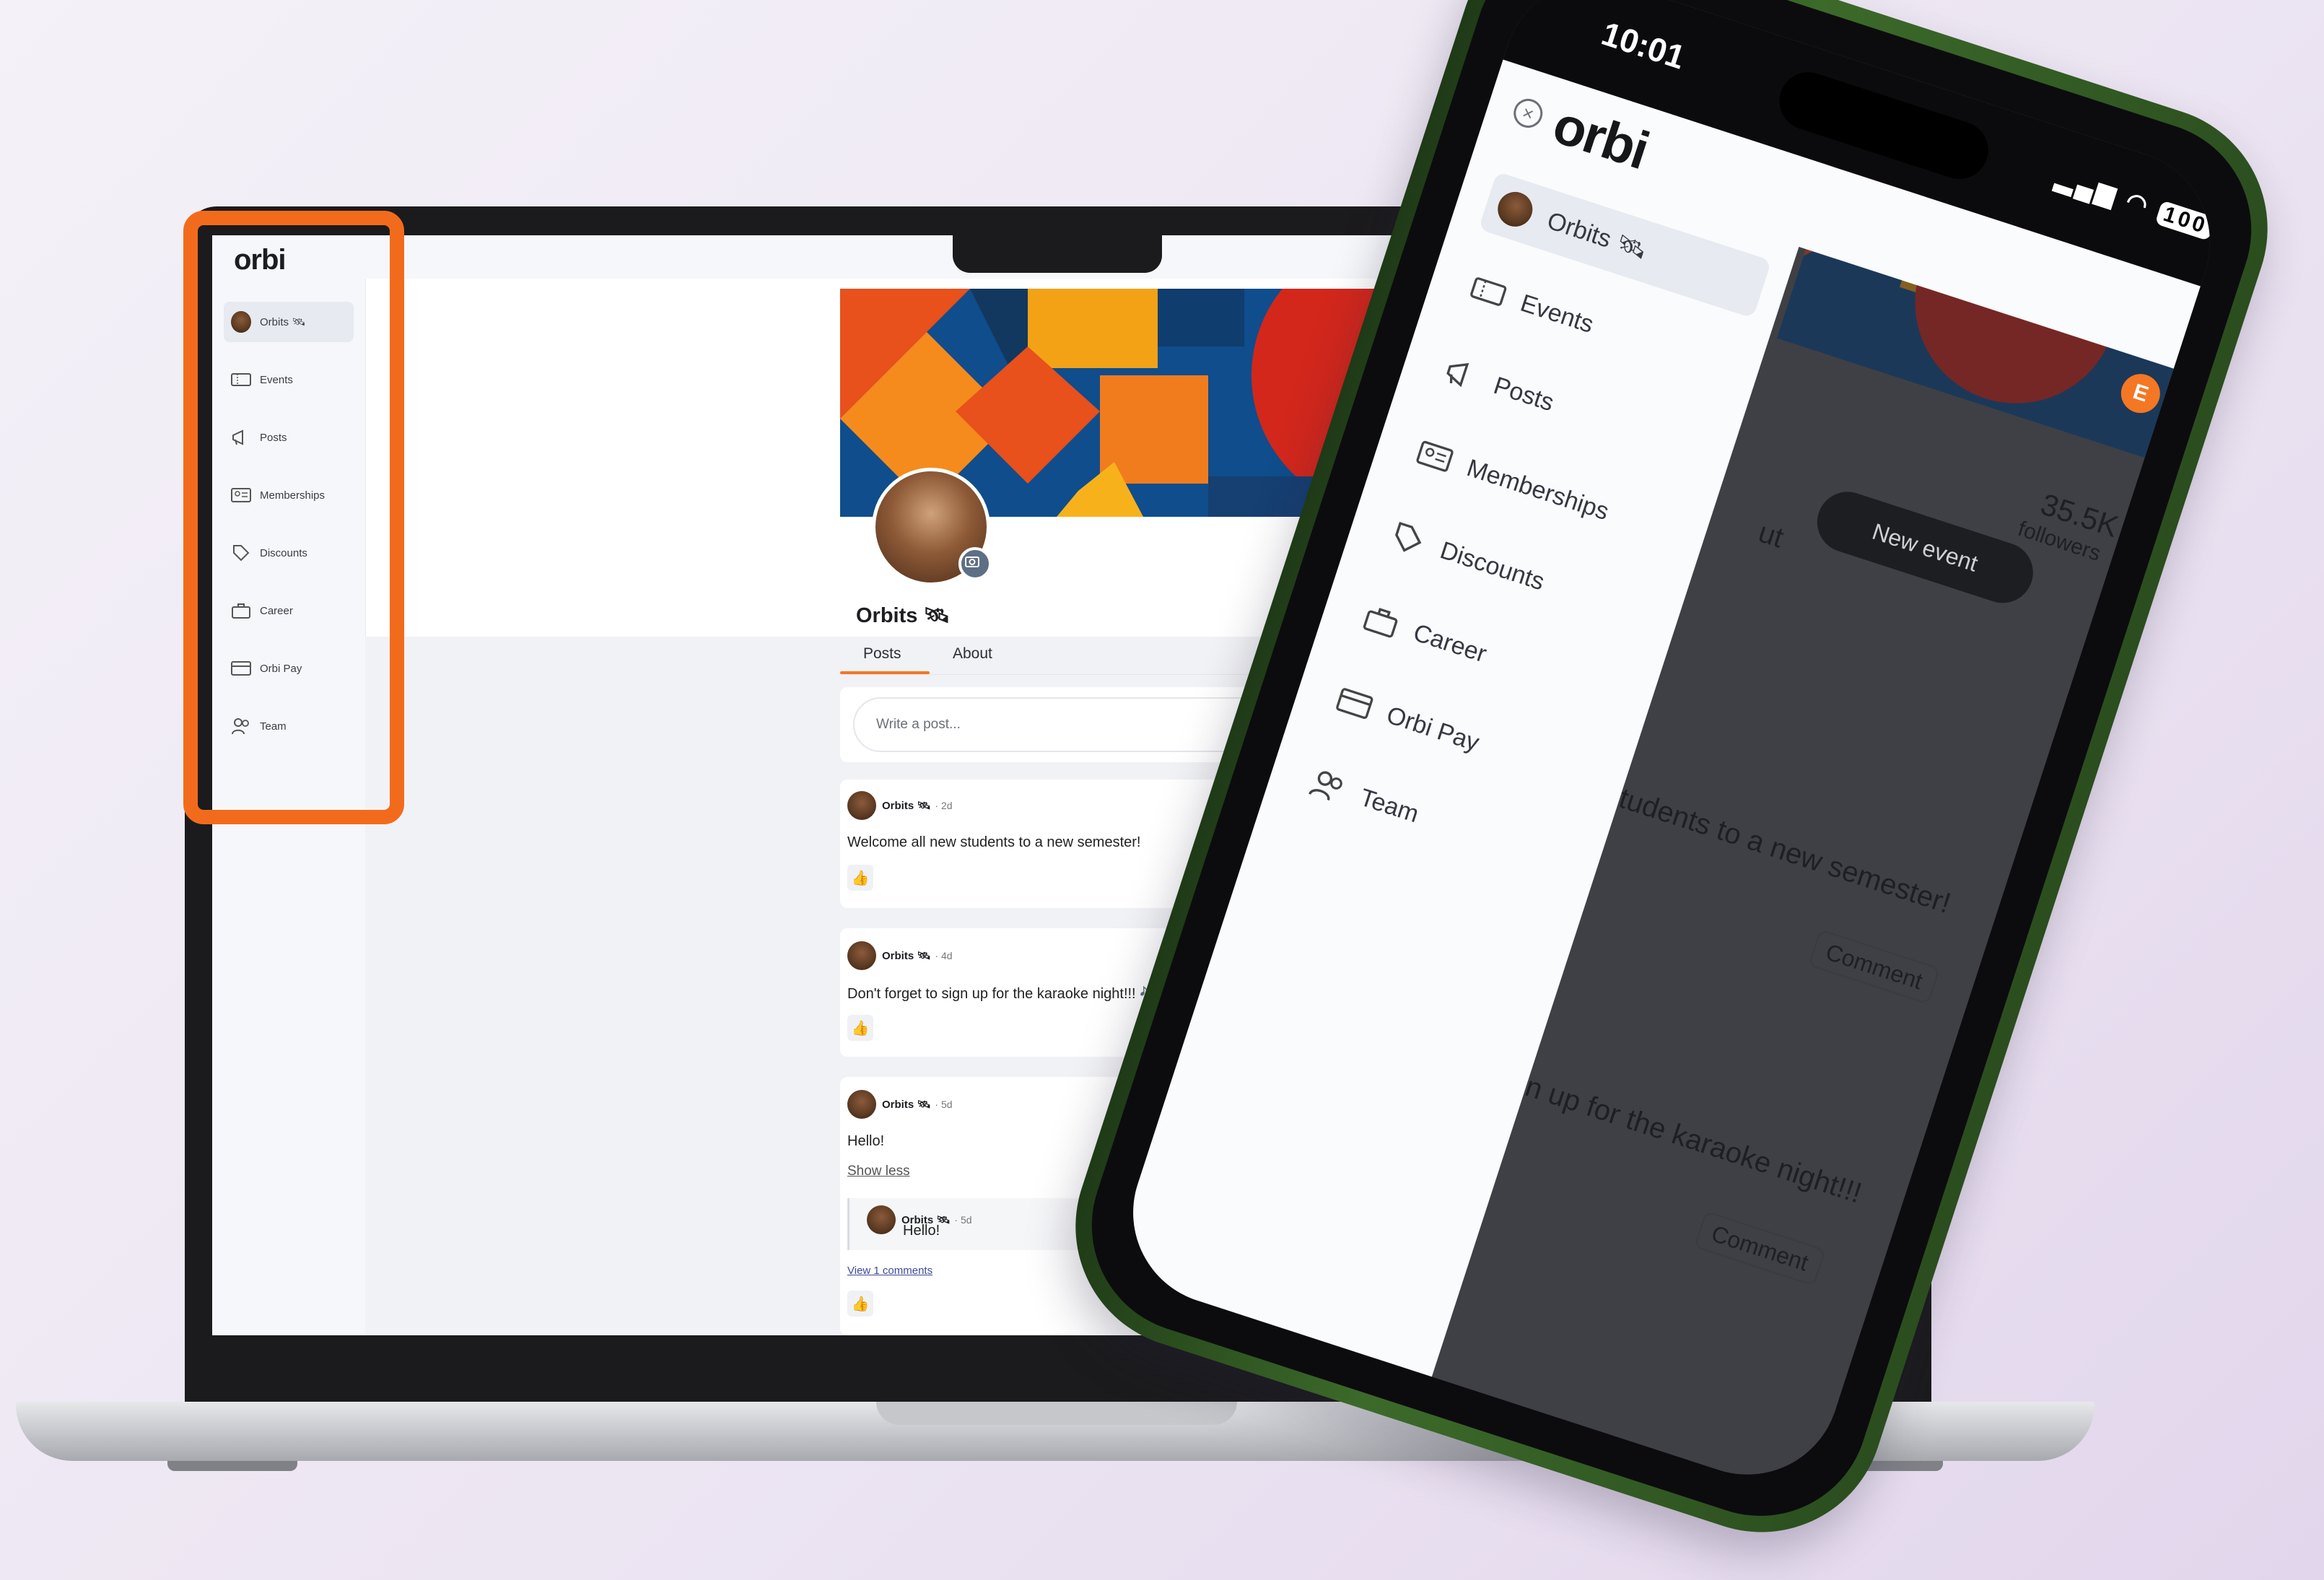 Image resolution: width=2324 pixels, height=1580 pixels. What do you see at coordinates (944, 805) in the screenshot?
I see `post-time: · 2d` at bounding box center [944, 805].